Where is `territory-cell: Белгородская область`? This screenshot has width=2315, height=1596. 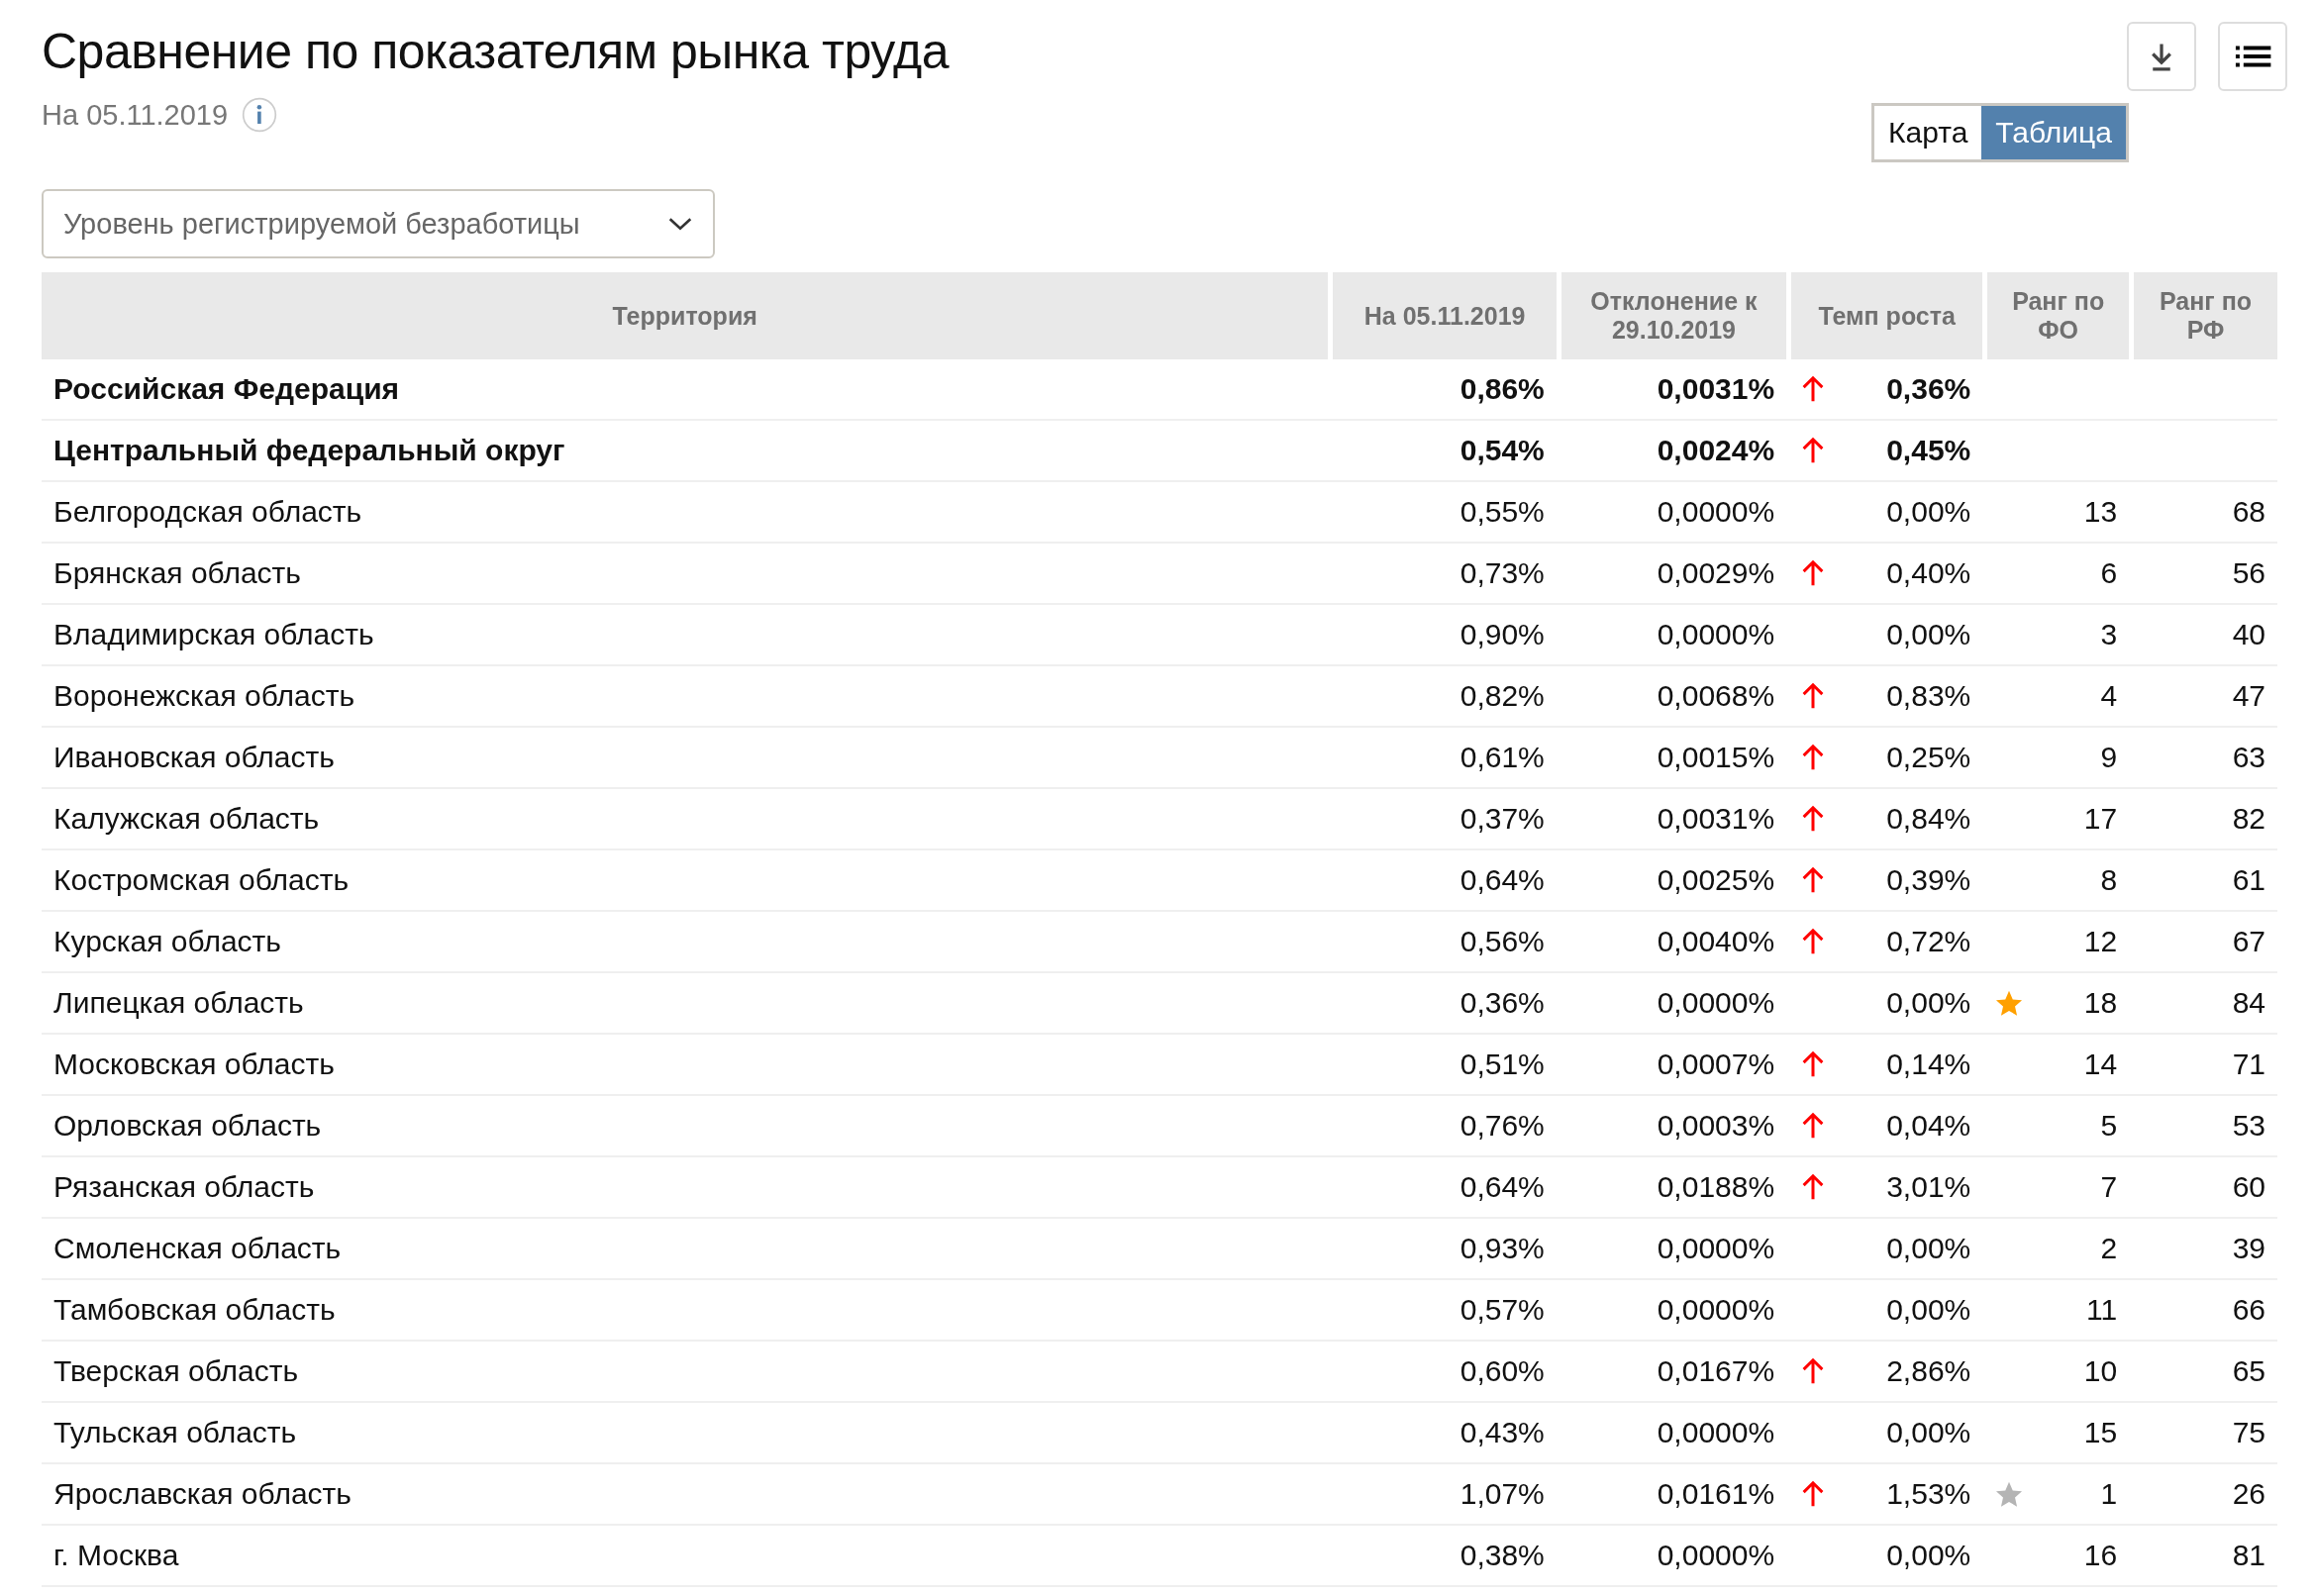
territory-cell: Белгородская область is located at coordinates (685, 513).